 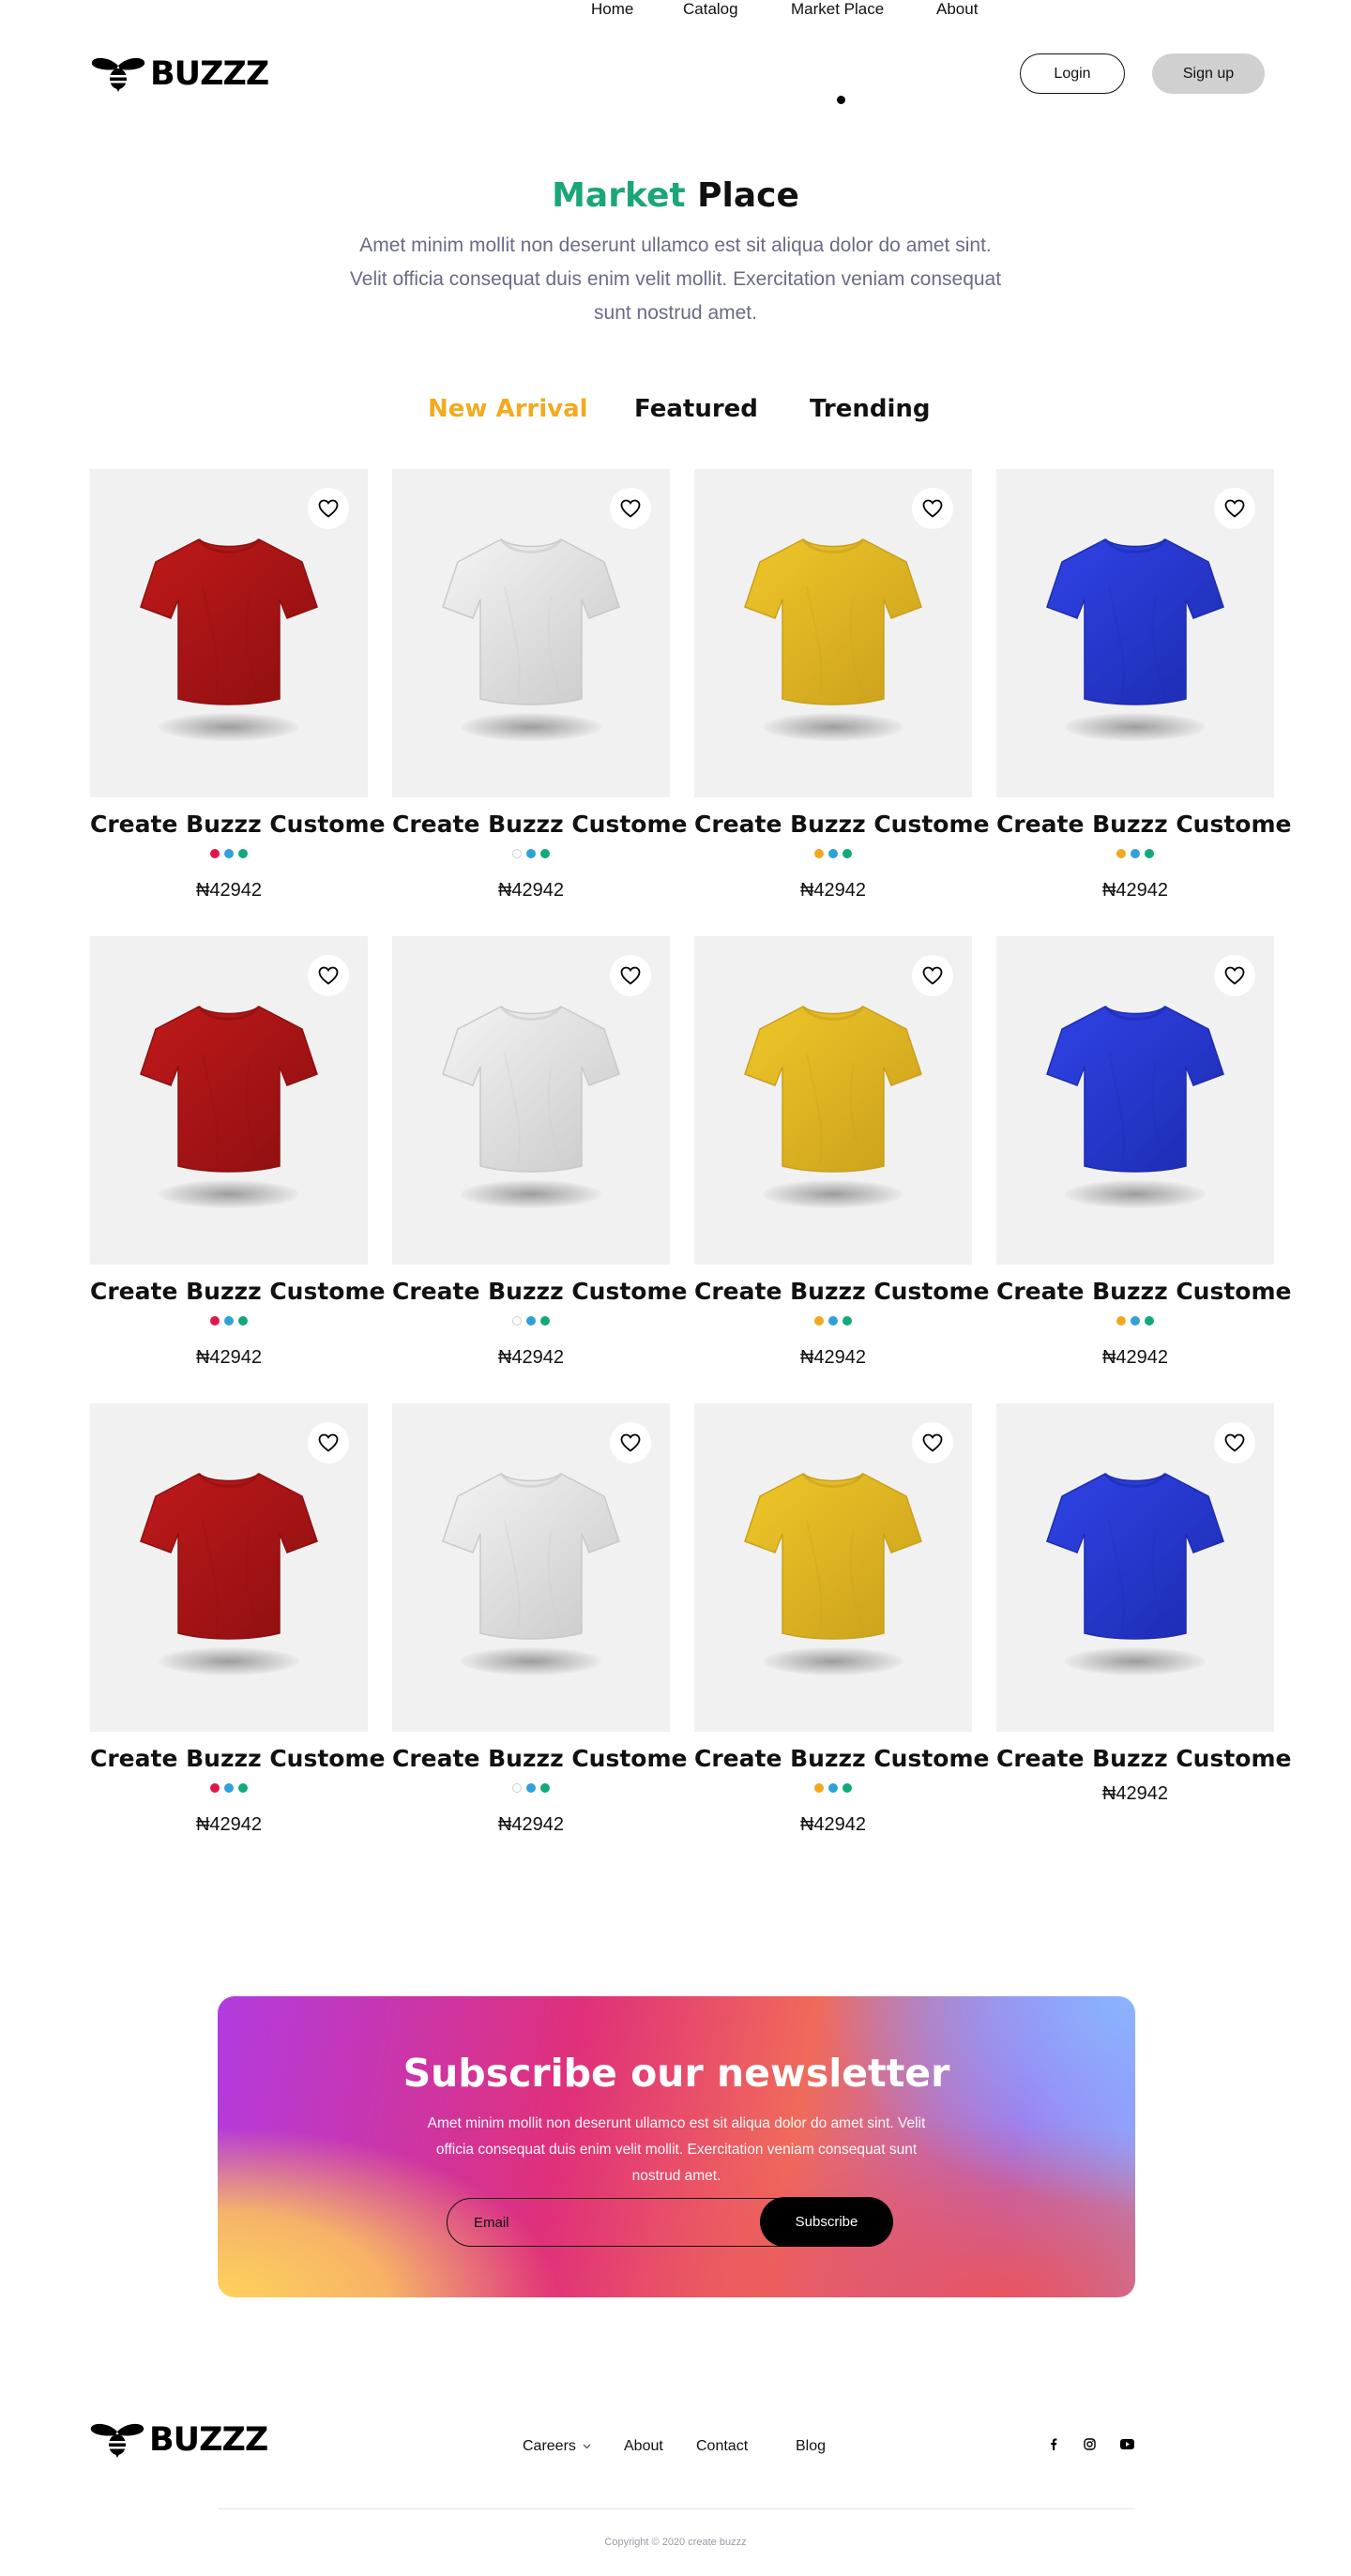 I want to click on footer-logo: BUZZZ, so click(x=179, y=2440).